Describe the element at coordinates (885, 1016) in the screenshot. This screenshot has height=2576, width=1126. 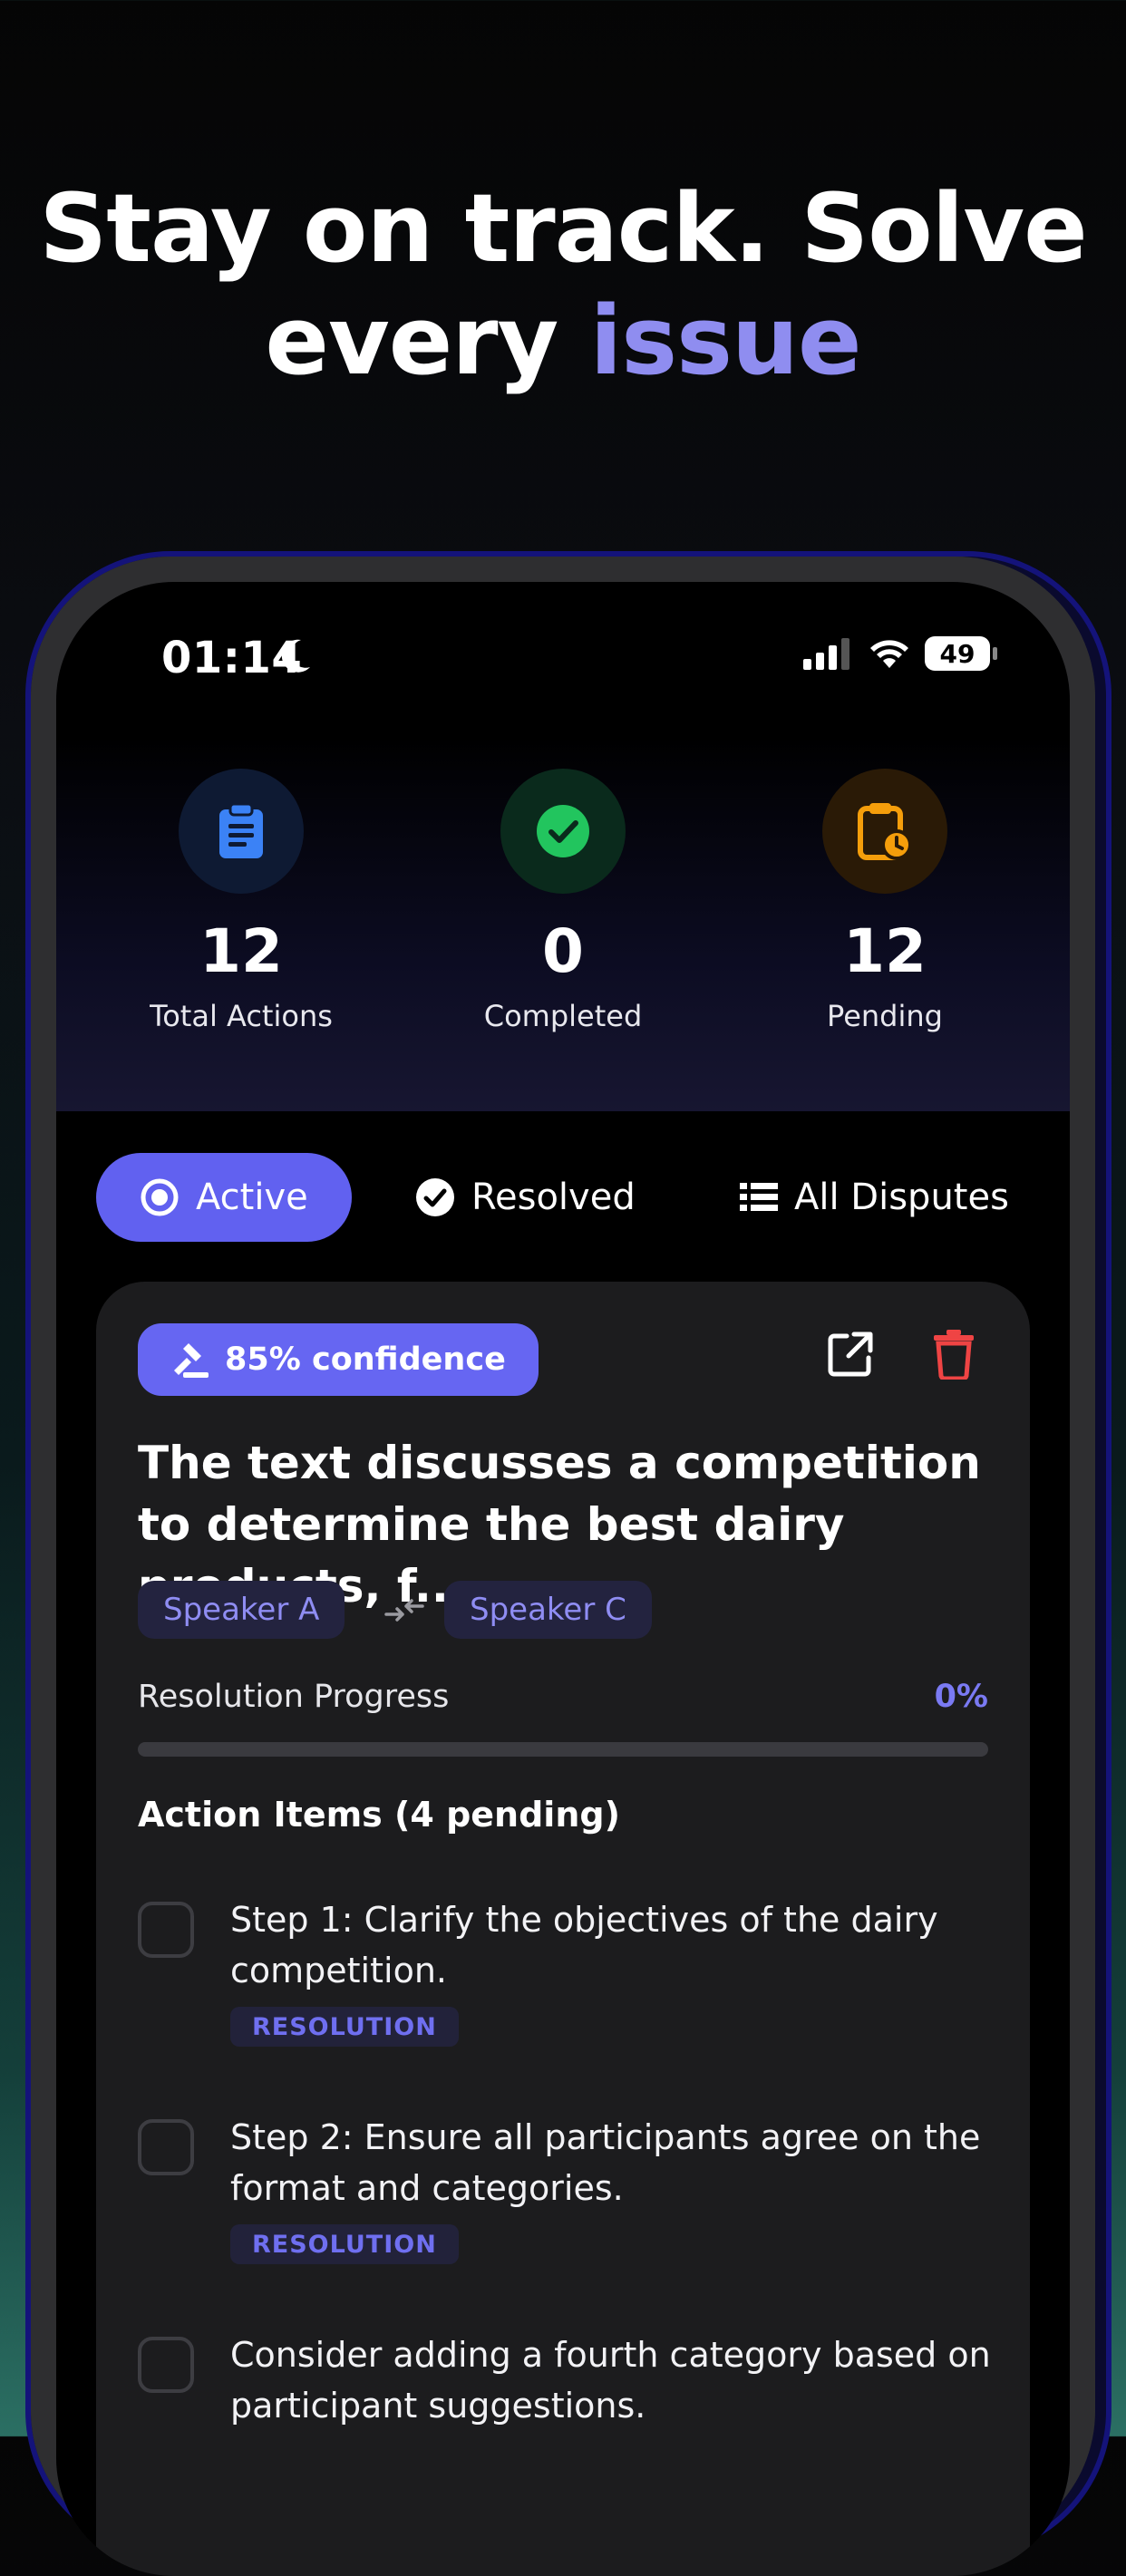
I see `stat-label: Pending` at that location.